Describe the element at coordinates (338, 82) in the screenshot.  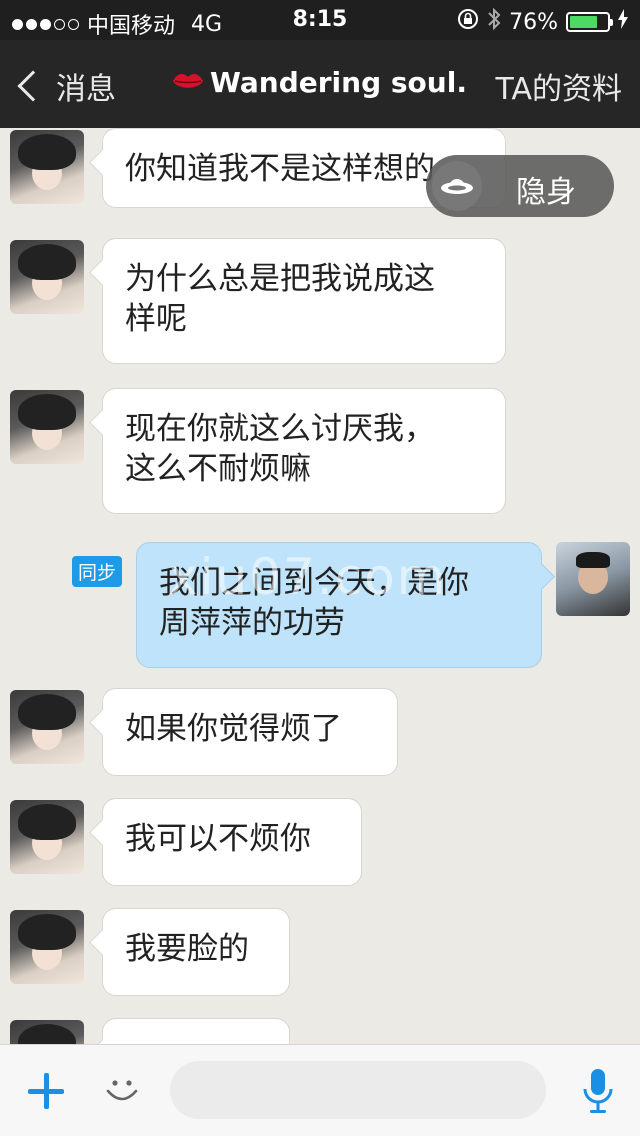
I see `contact-name: Wandering soul.` at that location.